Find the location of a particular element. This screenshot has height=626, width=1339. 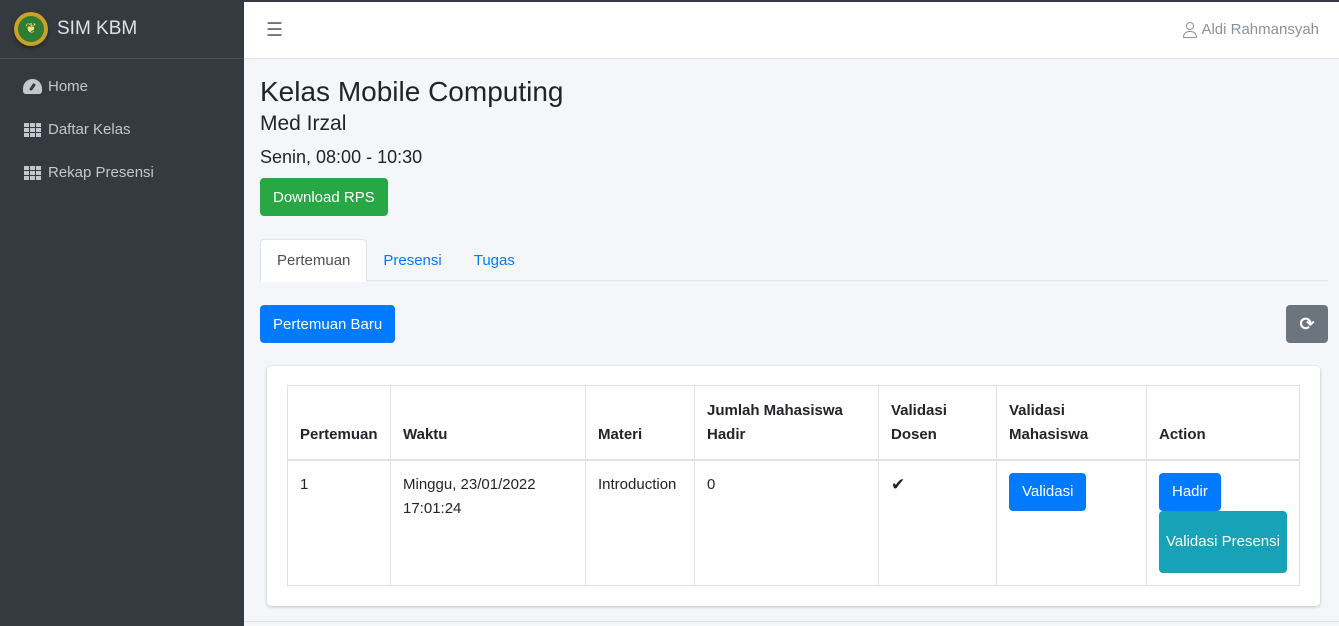

validasi-presensi-button: Validasi Presensi is located at coordinates (1223, 541).